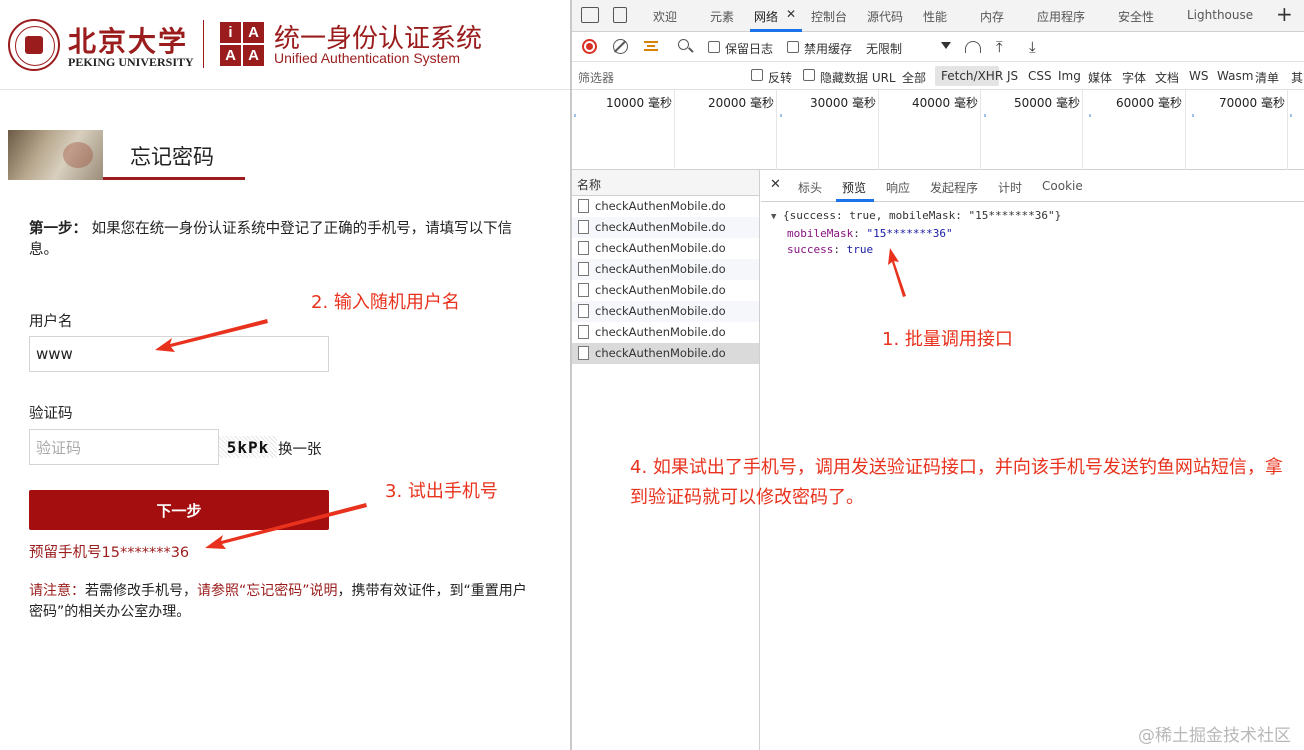 Image resolution: width=1304 pixels, height=750 pixels. Describe the element at coordinates (775, 184) in the screenshot. I see `close-detail-icon: ✕` at that location.